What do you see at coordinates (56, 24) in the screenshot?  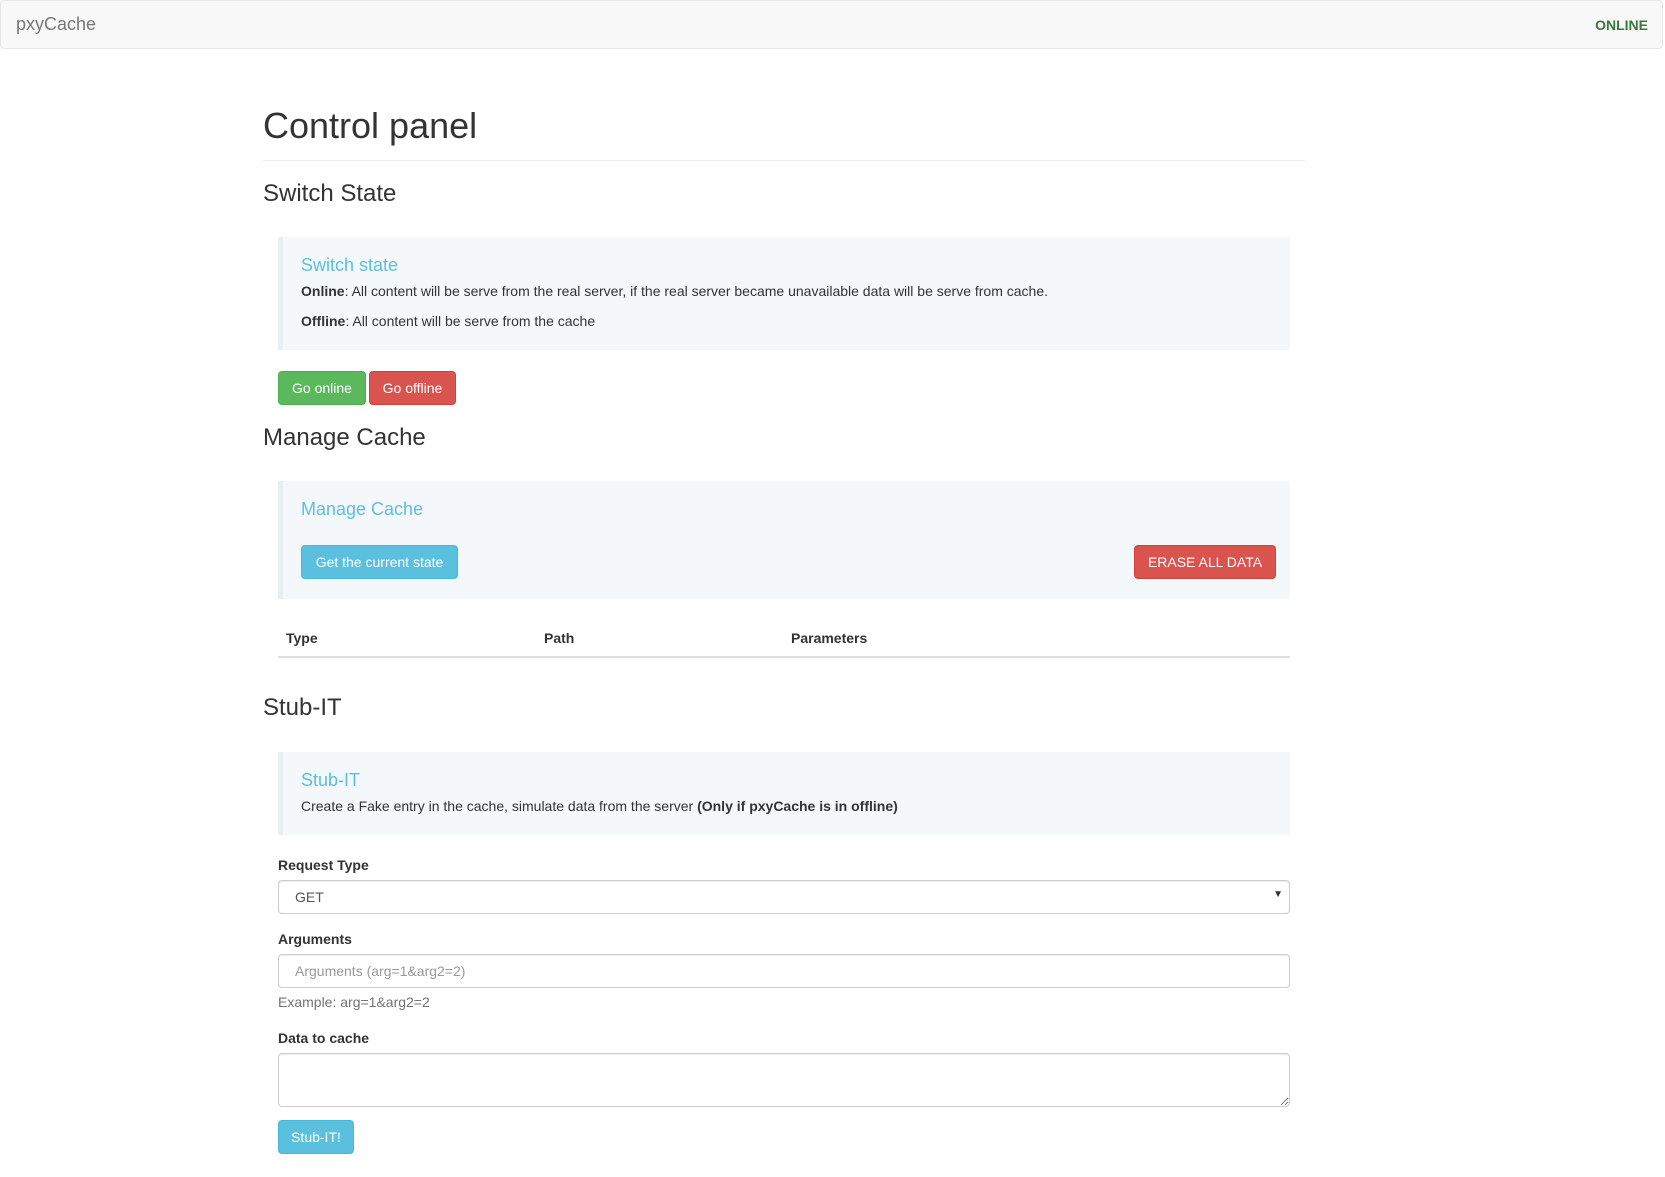 I see `brand-link: pxyCache` at bounding box center [56, 24].